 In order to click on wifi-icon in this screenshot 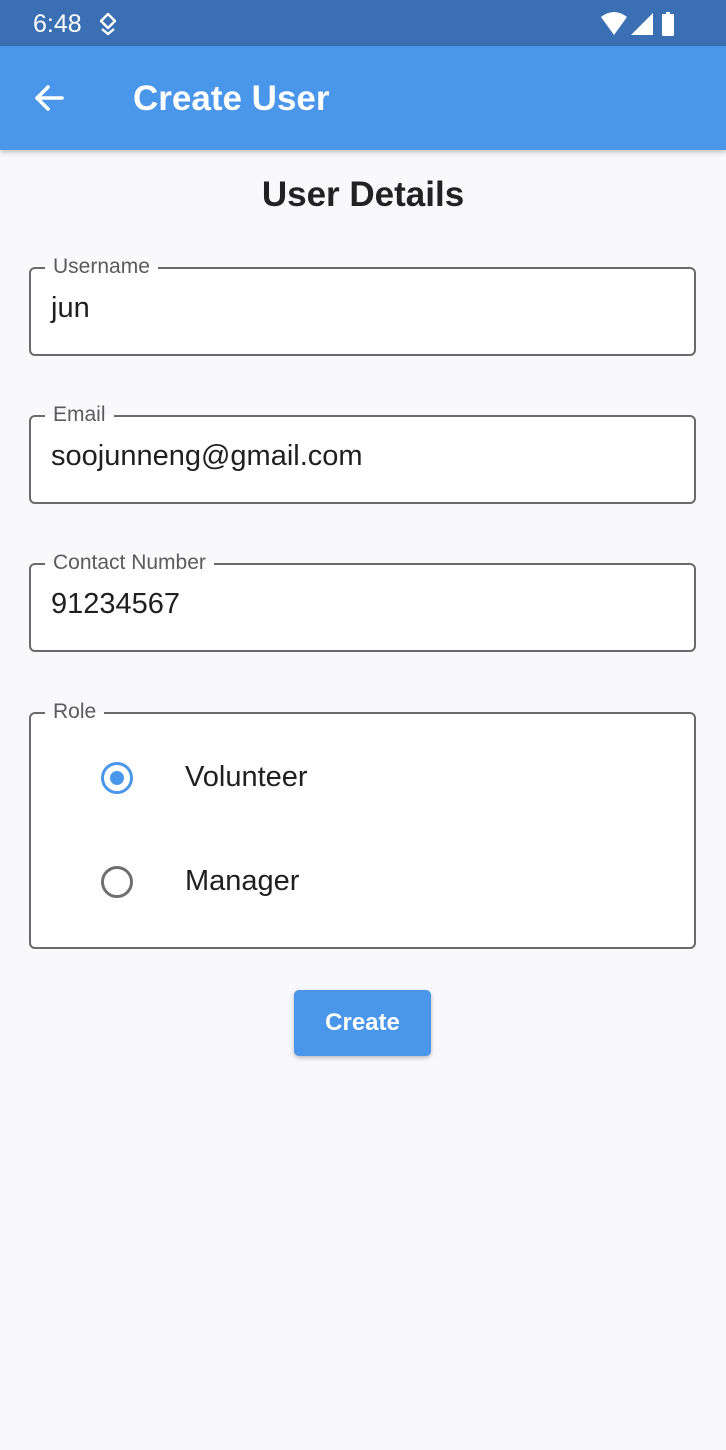, I will do `click(614, 23)`.